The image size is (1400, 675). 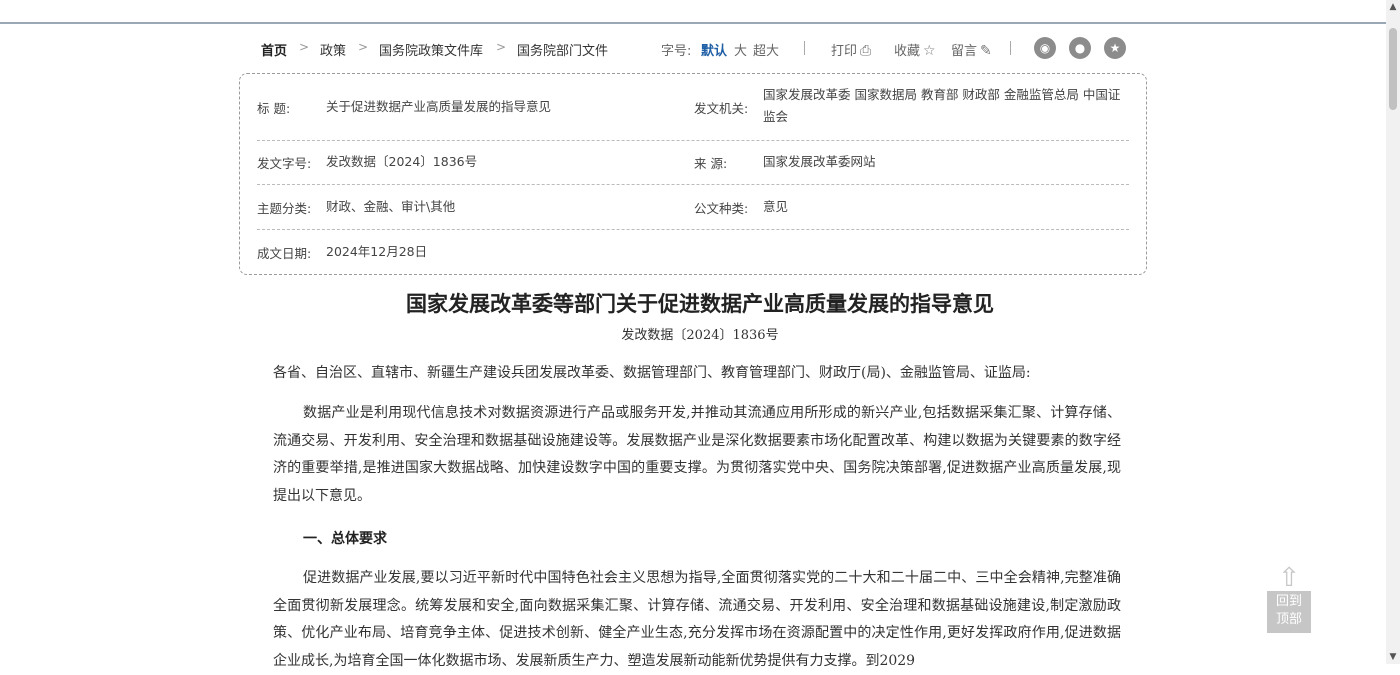 What do you see at coordinates (721, 208) in the screenshot?
I see `meta-type-label: 公文种类:` at bounding box center [721, 208].